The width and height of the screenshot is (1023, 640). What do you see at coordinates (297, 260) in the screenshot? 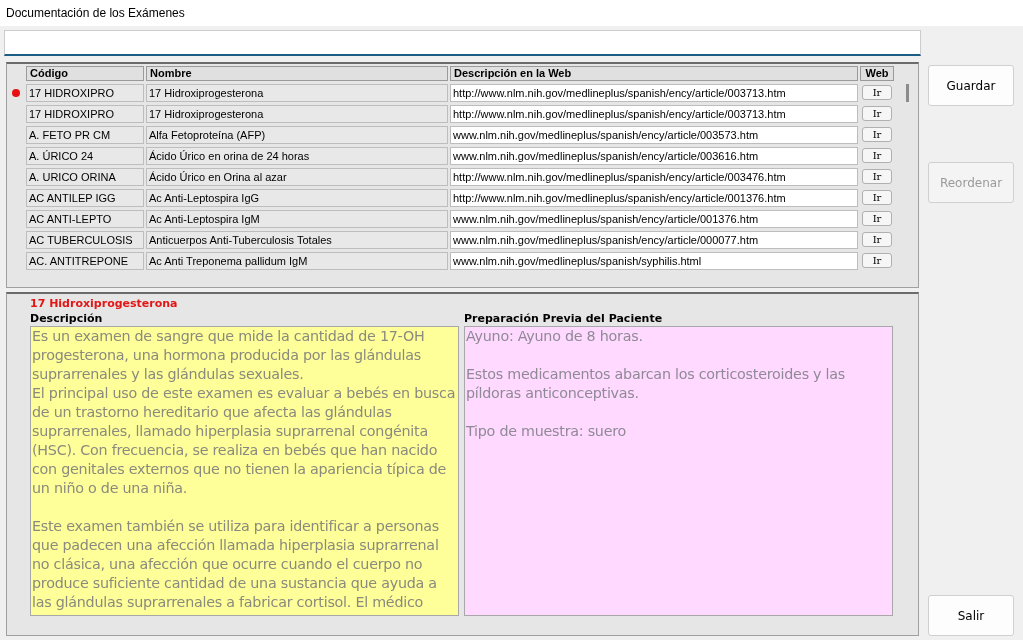
I see `table-cell: Ac Anti Treponema pallidum IgM` at bounding box center [297, 260].